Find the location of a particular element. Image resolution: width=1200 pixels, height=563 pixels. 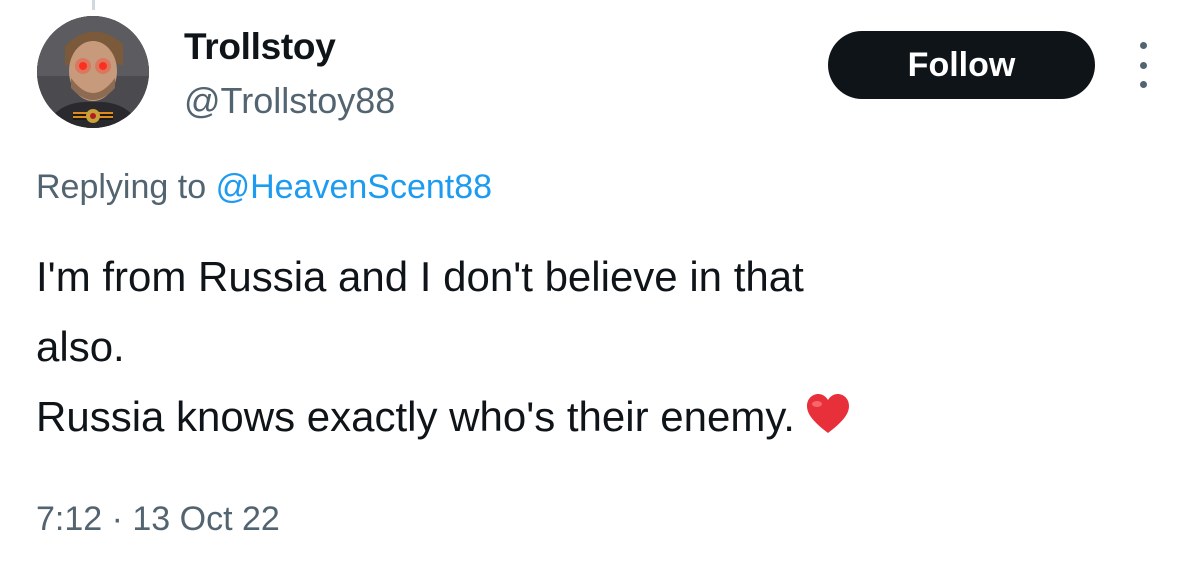

more-options-button is located at coordinates (1143, 65).